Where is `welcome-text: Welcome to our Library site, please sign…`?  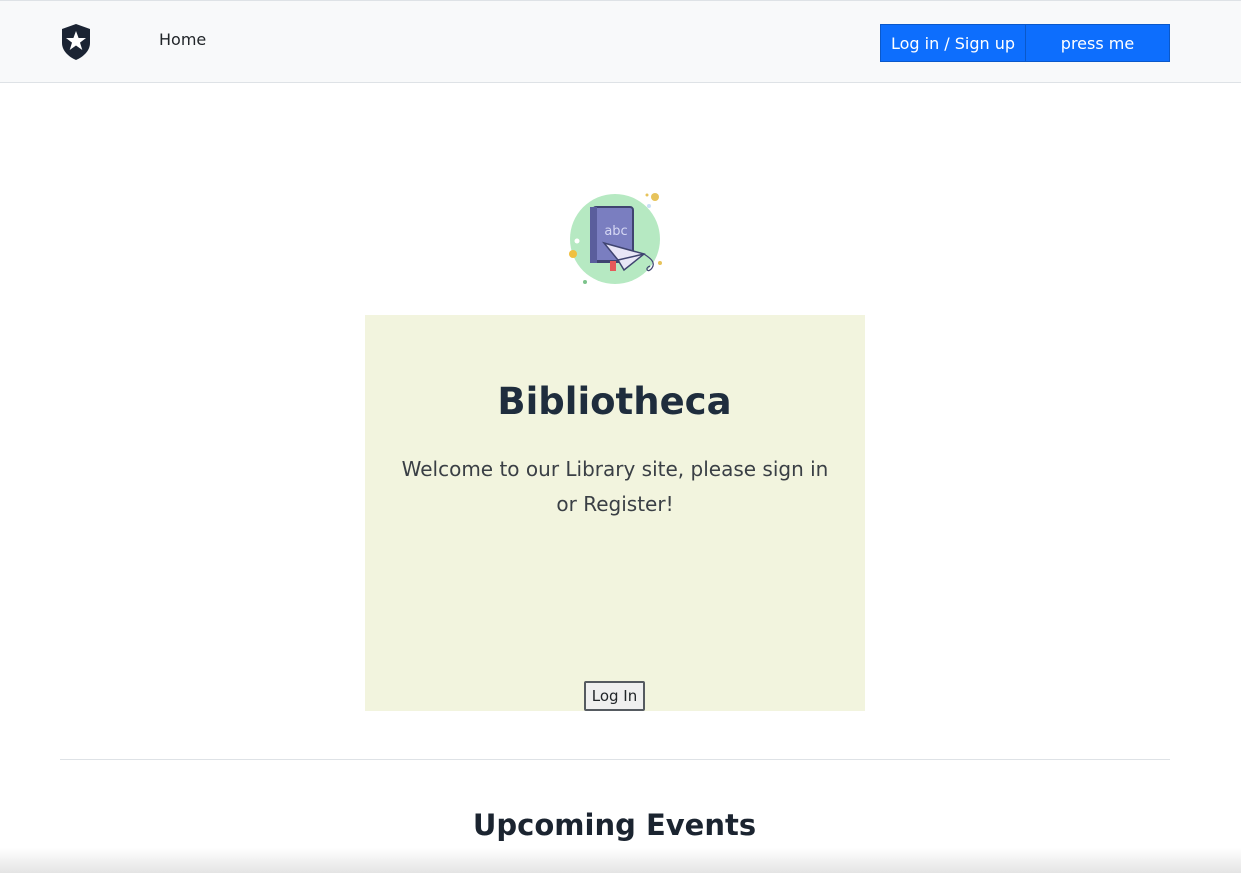
welcome-text: Welcome to our Library site, please sign… is located at coordinates (615, 486).